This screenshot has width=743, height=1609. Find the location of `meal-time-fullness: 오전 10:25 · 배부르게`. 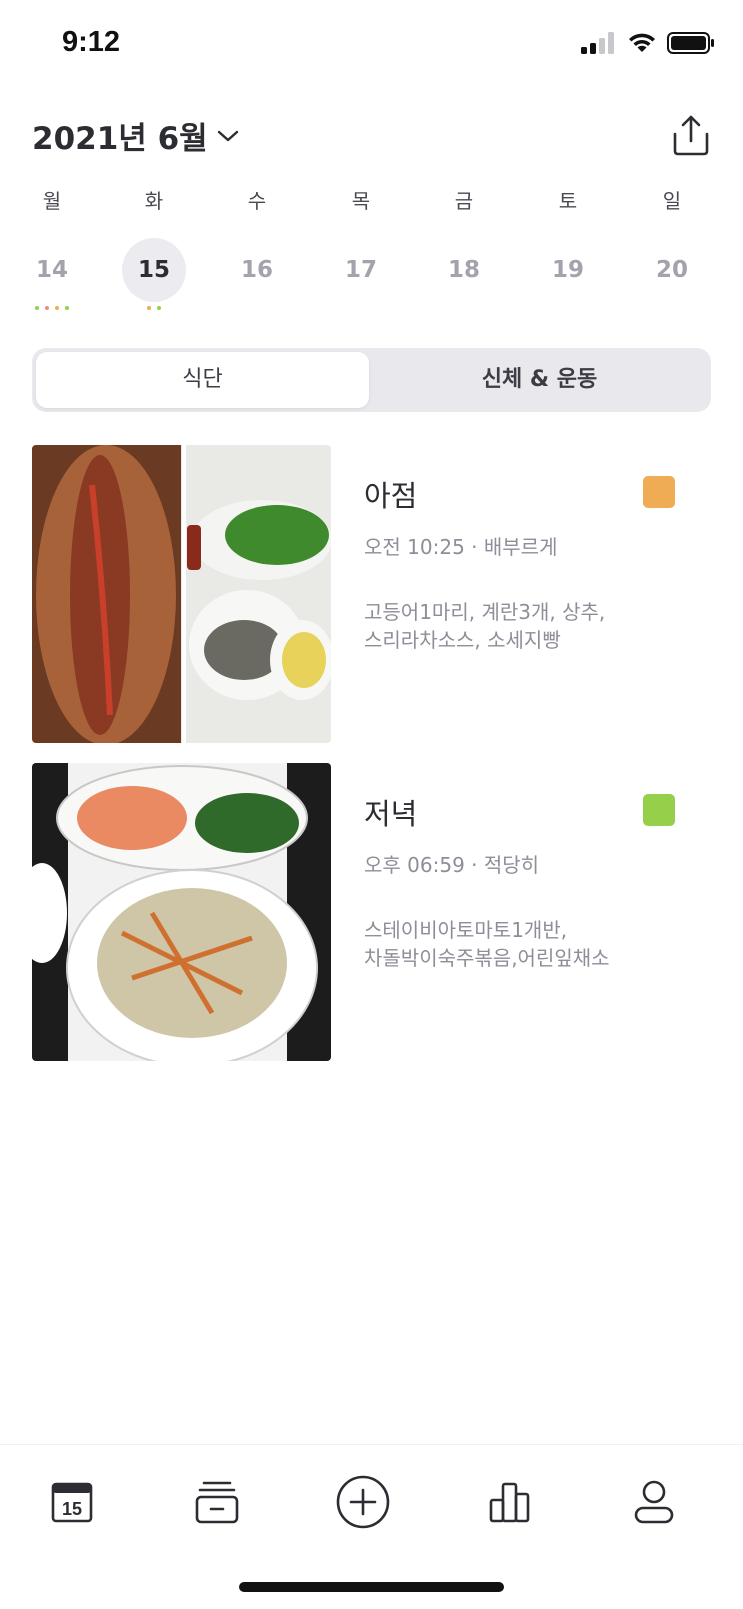

meal-time-fullness: 오전 10:25 · 배부르게 is located at coordinates (461, 547).